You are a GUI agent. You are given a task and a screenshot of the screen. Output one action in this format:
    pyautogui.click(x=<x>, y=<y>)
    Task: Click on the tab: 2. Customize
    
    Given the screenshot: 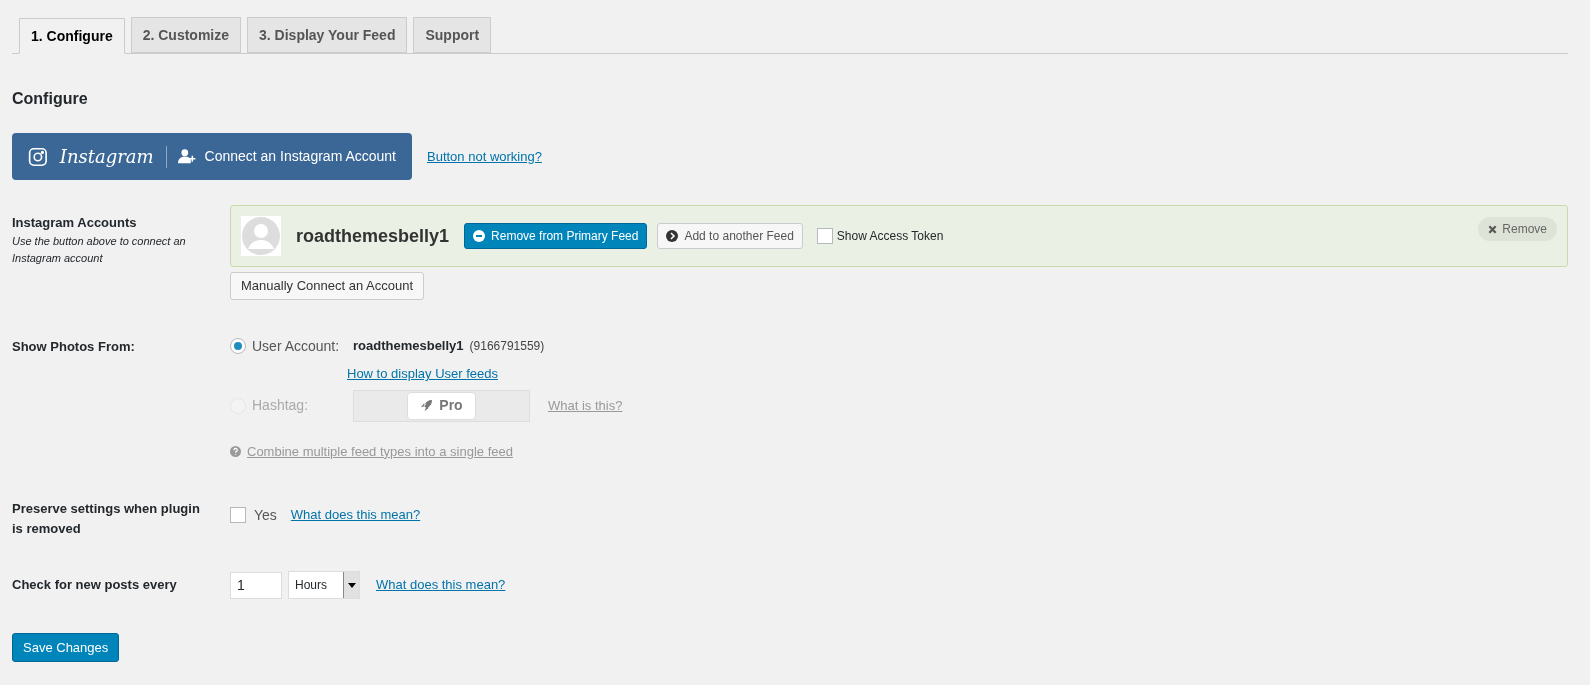 What is the action you would take?
    pyautogui.click(x=186, y=35)
    